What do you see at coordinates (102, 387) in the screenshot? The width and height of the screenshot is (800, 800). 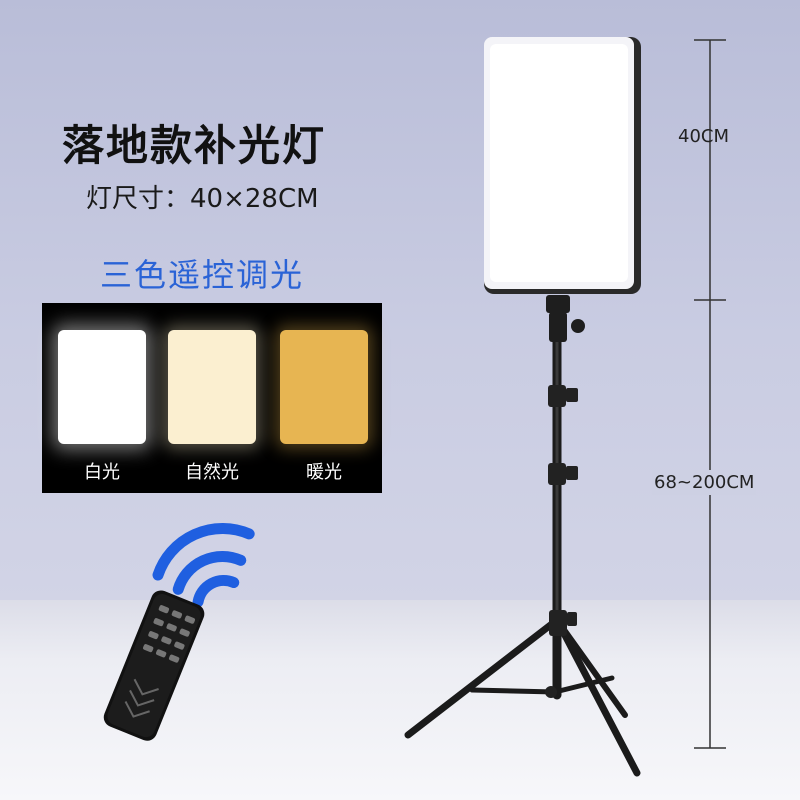 I see `white-light-swatch` at bounding box center [102, 387].